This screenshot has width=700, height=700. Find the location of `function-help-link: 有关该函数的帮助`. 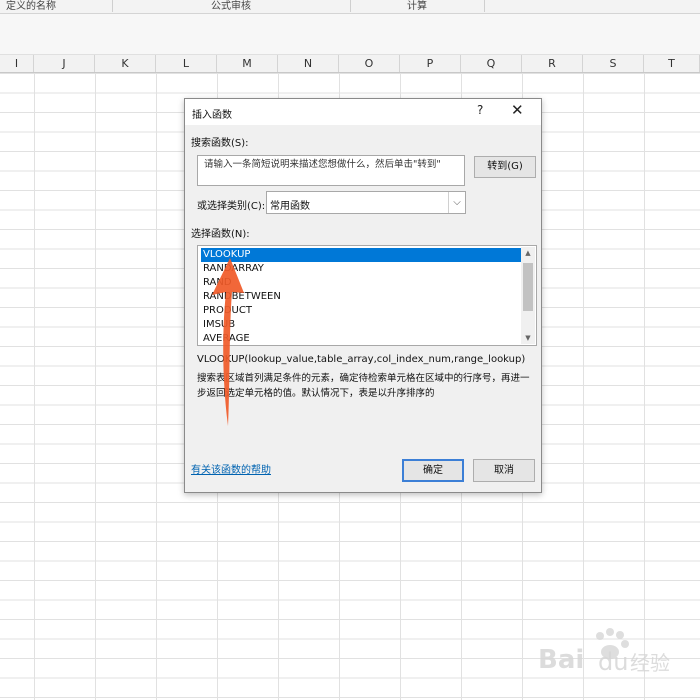

function-help-link: 有关该函数的帮助 is located at coordinates (231, 468).